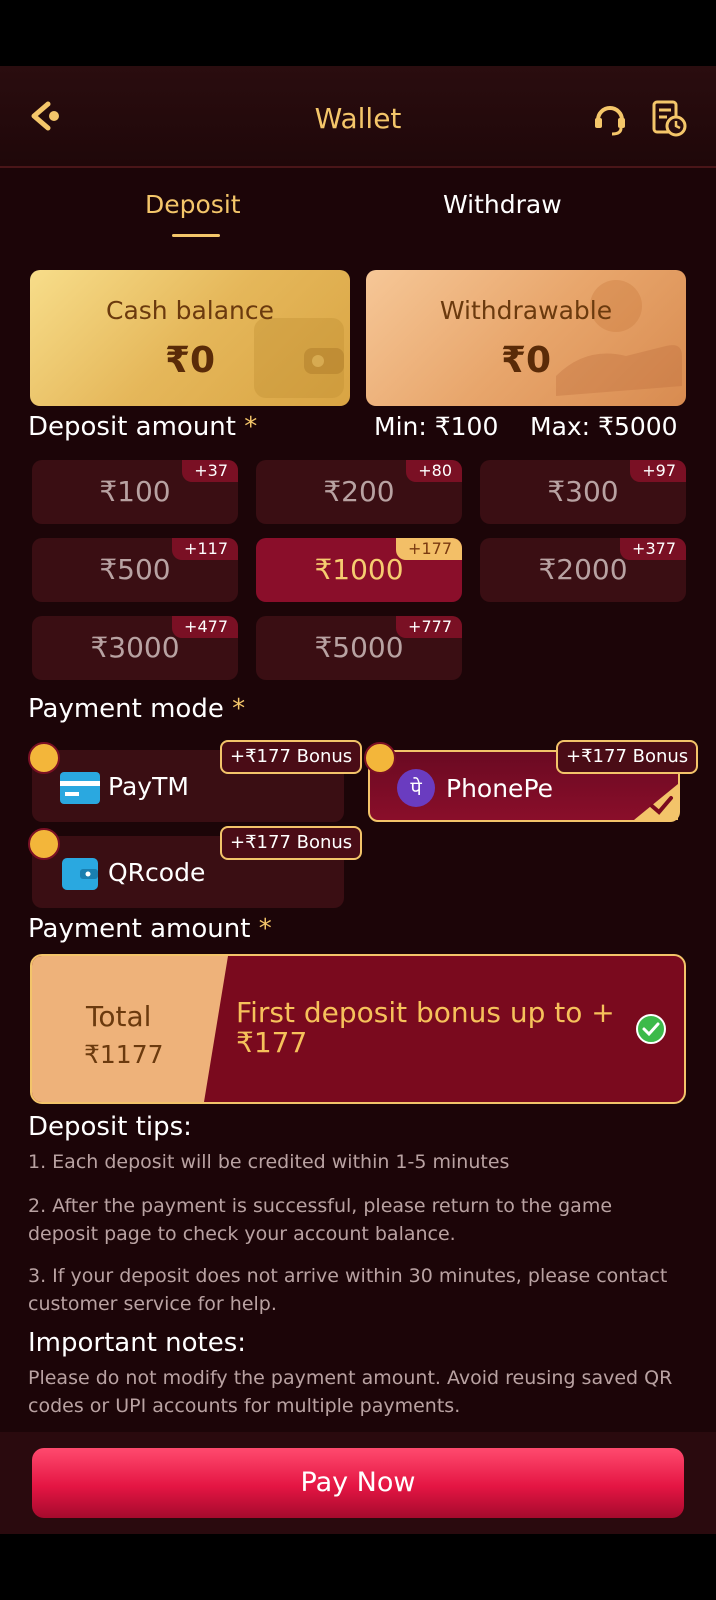 This screenshot has height=1600, width=716. Describe the element at coordinates (124, 1054) in the screenshot. I see `total-value: ₹1177` at that location.